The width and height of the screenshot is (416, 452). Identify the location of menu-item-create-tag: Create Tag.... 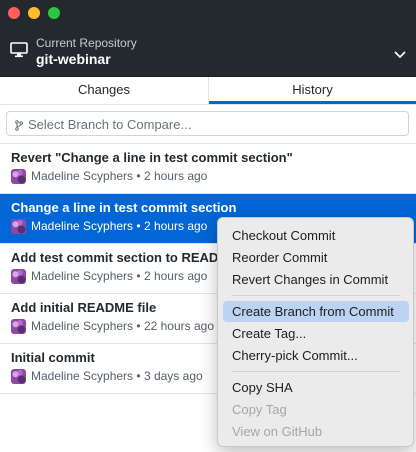
(316, 333).